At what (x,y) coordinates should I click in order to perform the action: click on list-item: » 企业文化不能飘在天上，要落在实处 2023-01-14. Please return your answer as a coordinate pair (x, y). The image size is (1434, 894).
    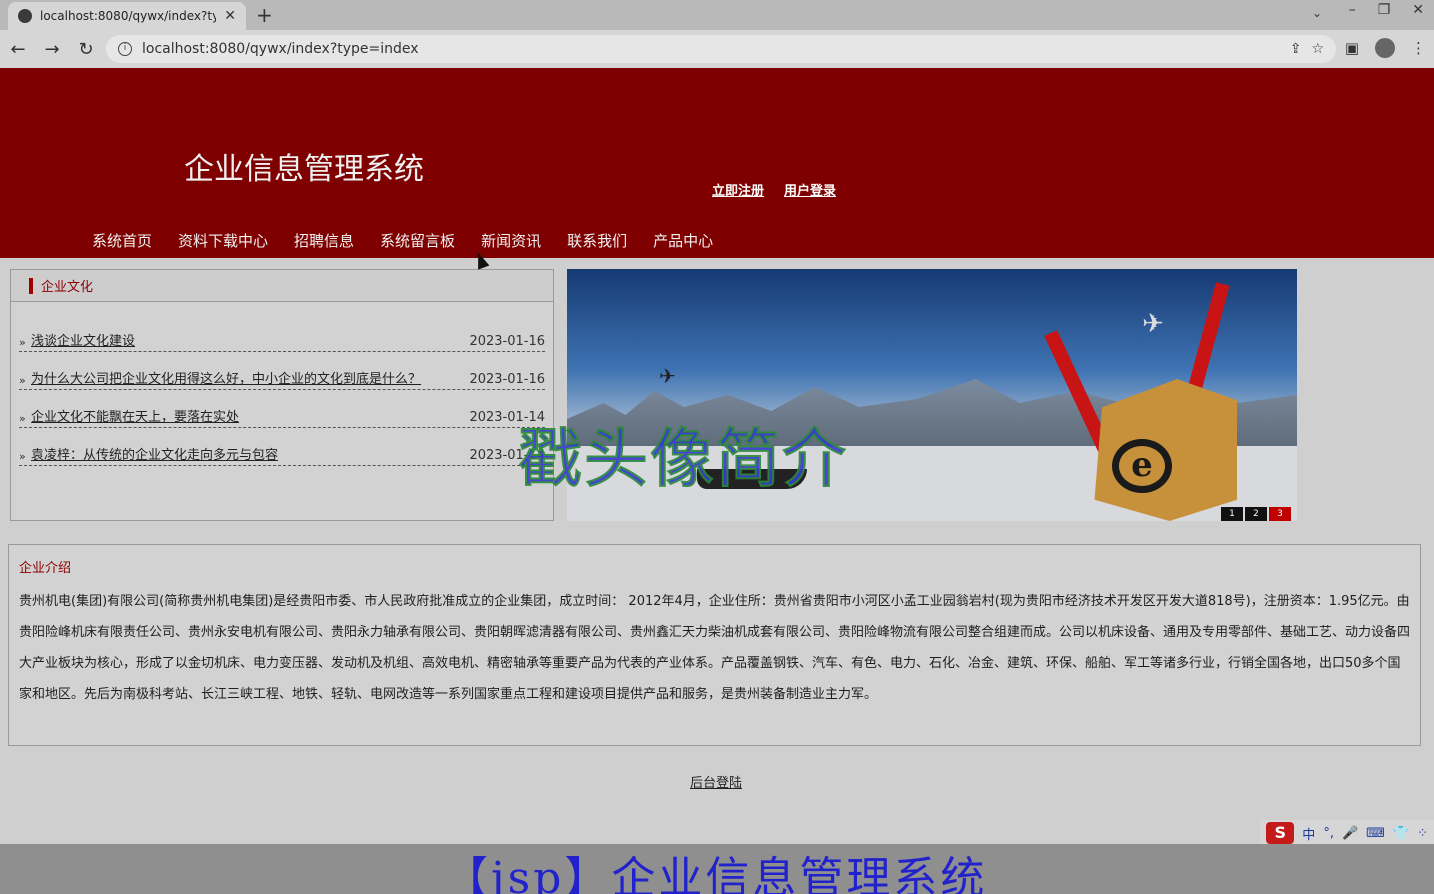
    Looking at the image, I should click on (282, 409).